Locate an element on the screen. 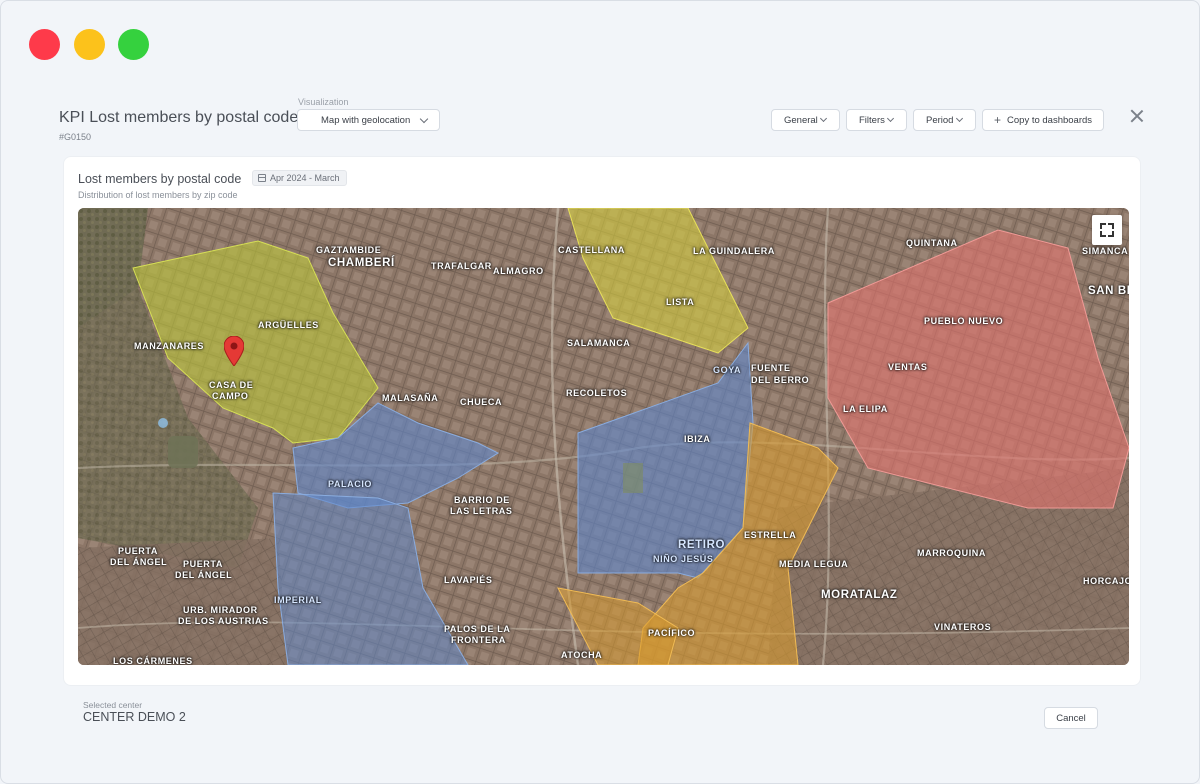 This screenshot has height=784, width=1200. card-title: Lost members by postal code is located at coordinates (160, 179).